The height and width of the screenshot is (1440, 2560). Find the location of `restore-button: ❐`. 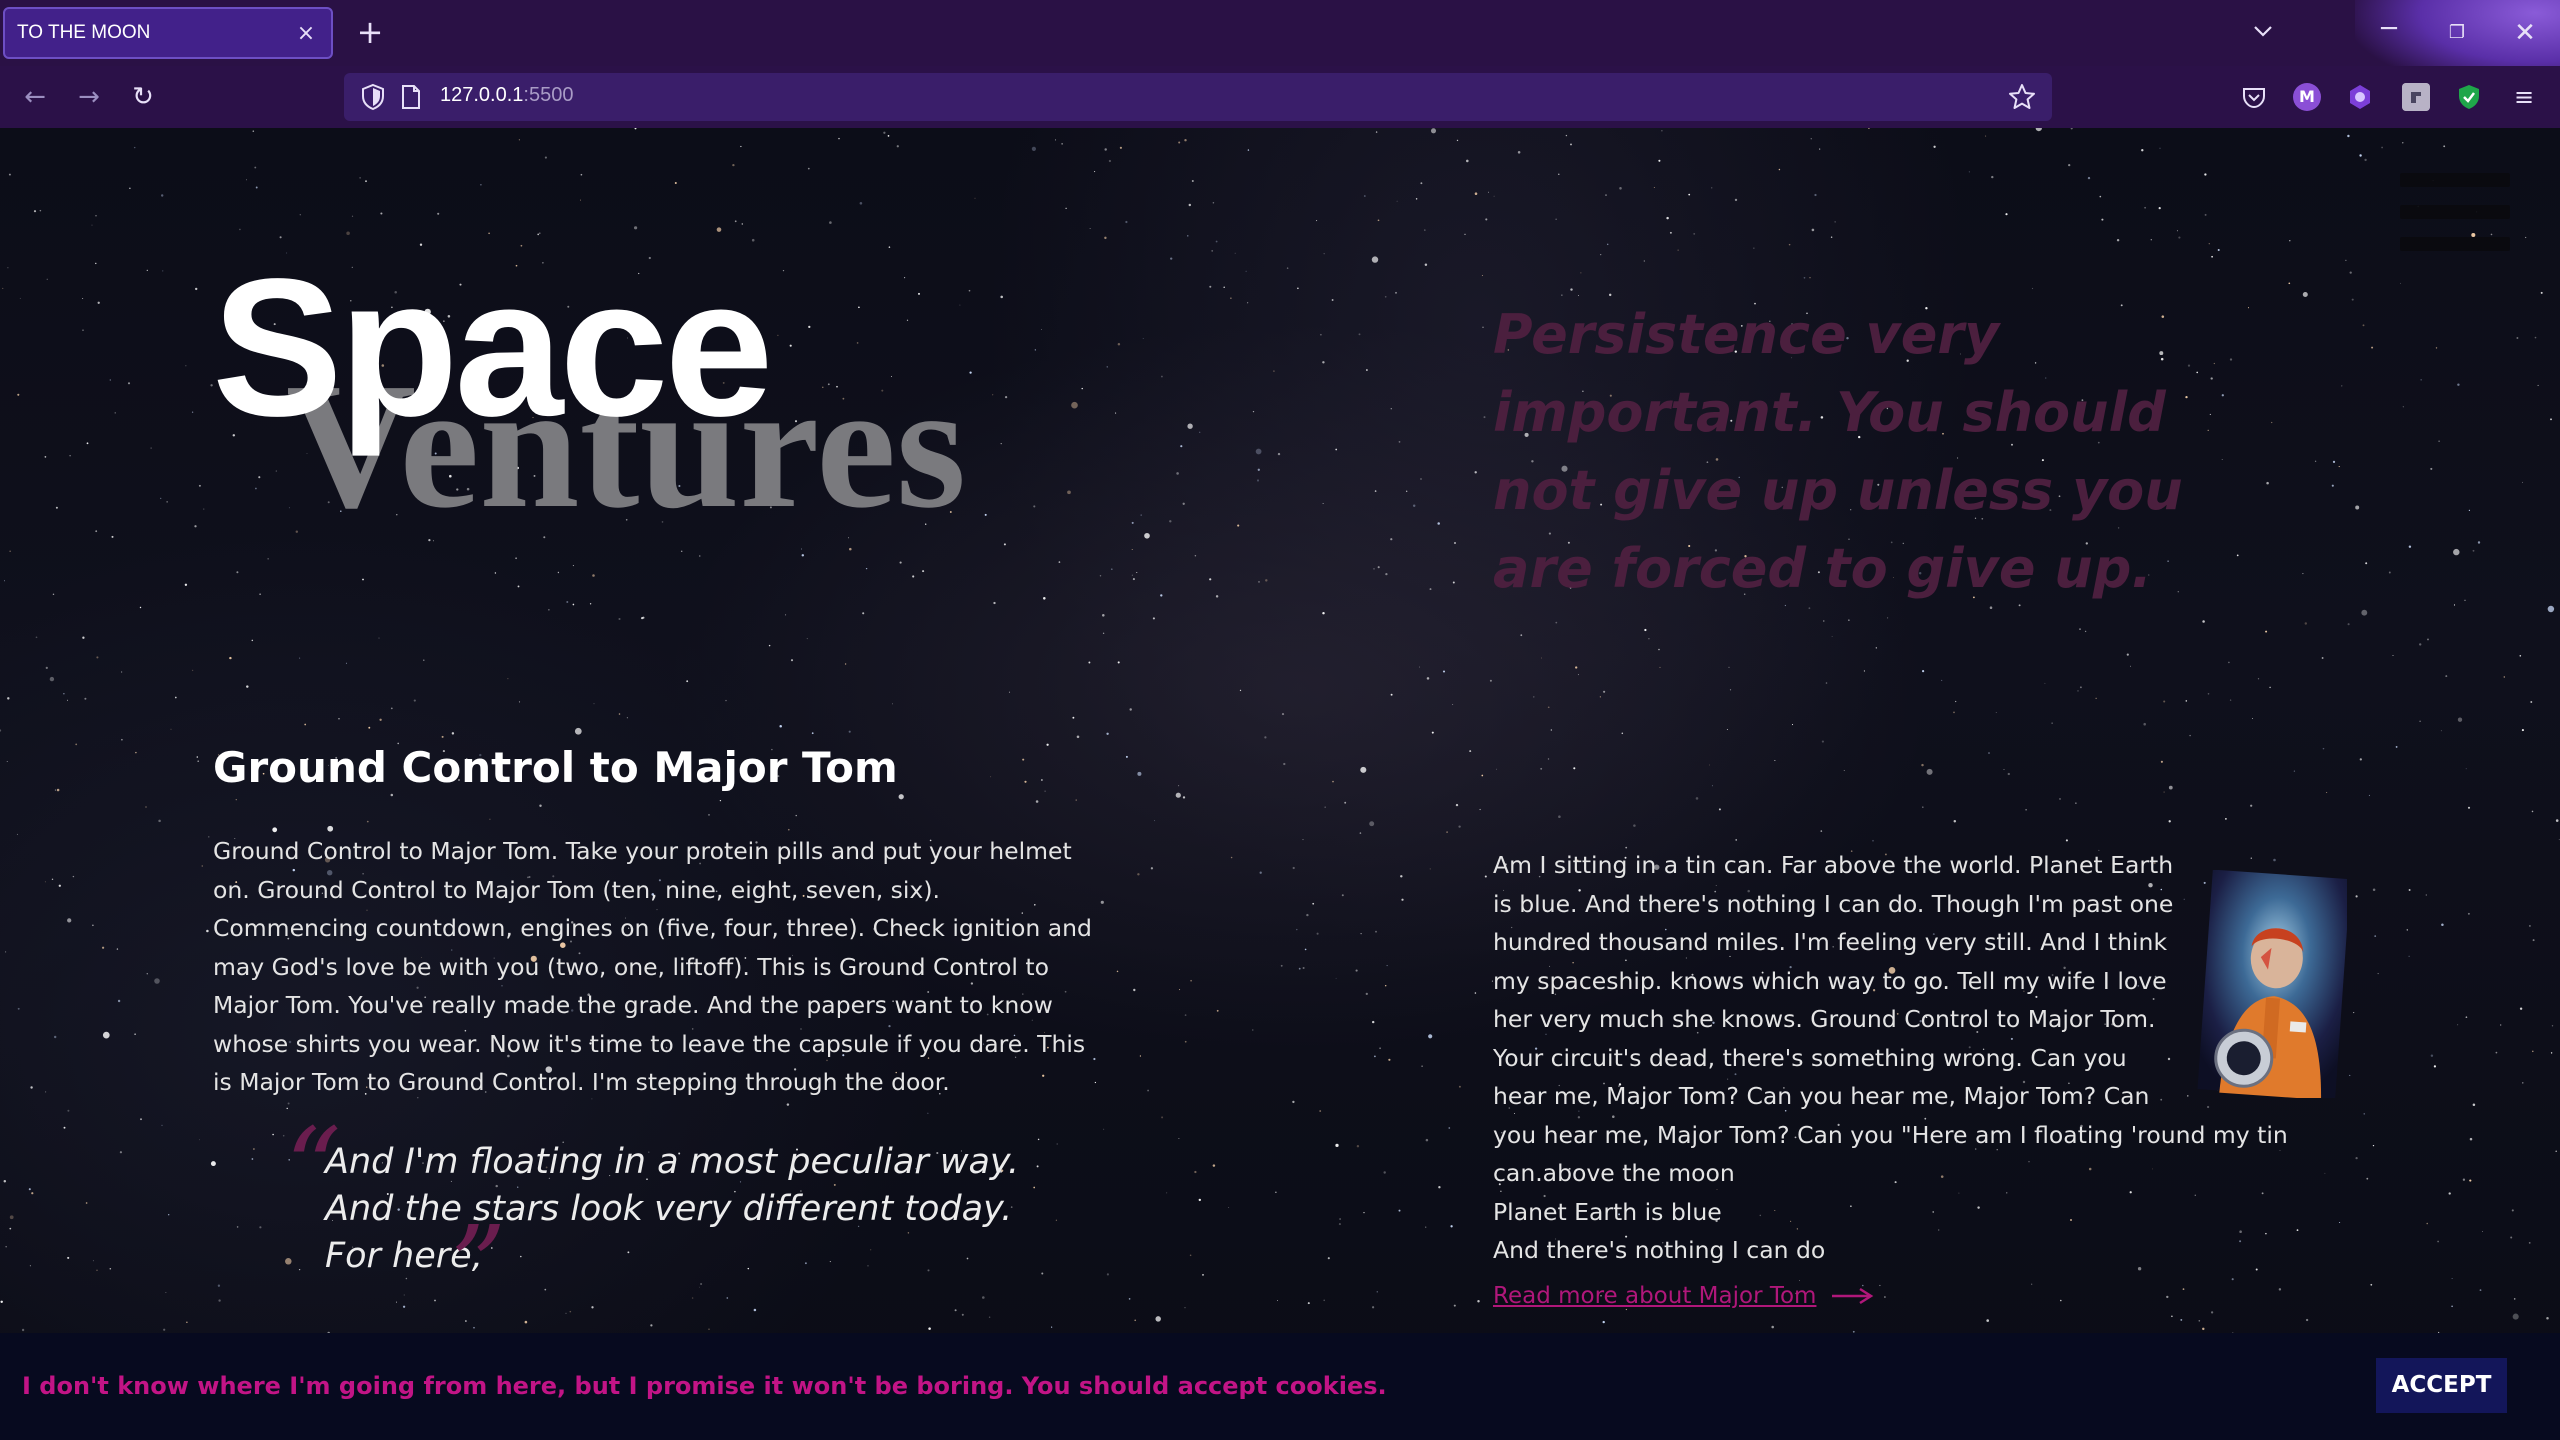

restore-button: ❐ is located at coordinates (2457, 33).